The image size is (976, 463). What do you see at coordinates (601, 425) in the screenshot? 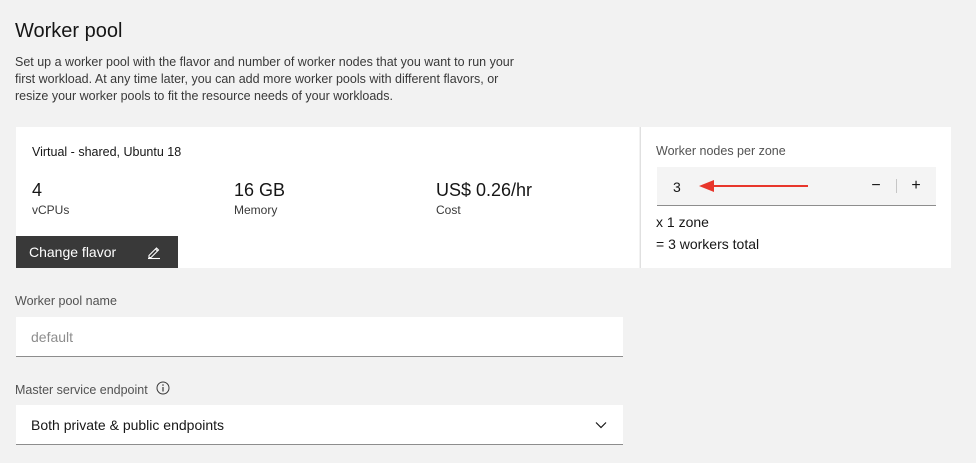
I see `chevron-down-icon` at bounding box center [601, 425].